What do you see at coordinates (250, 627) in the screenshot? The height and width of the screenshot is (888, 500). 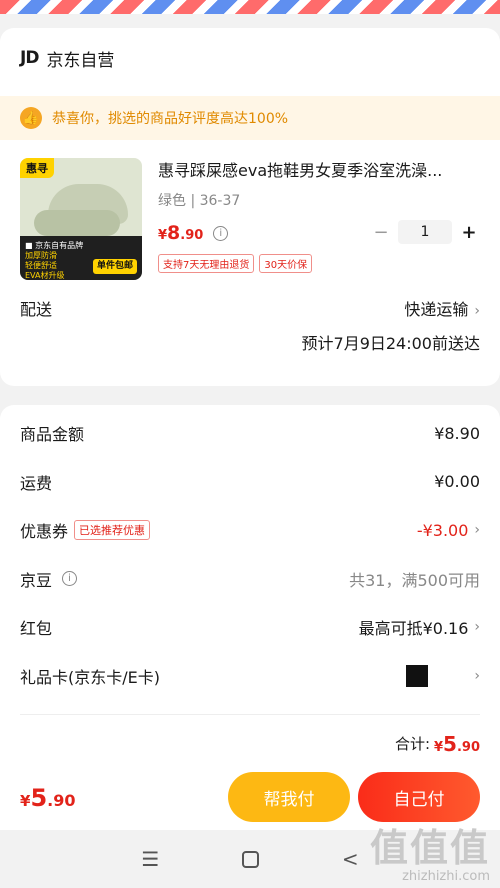 I see `summary-row-redpacket: 红包 最高可抵¥0.16 ›` at bounding box center [250, 627].